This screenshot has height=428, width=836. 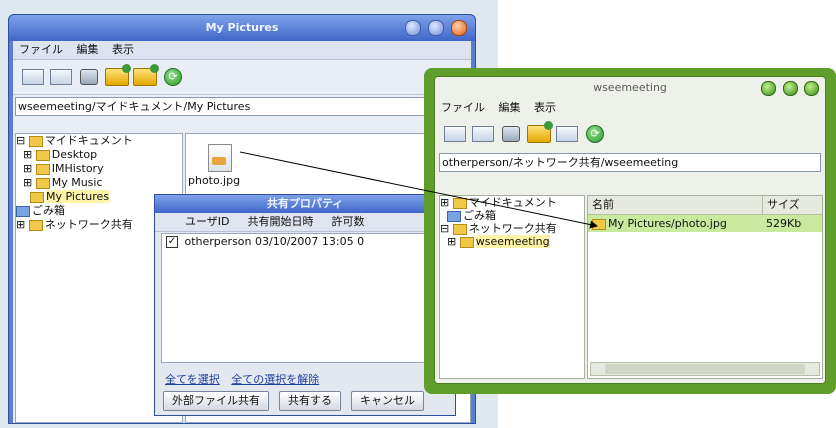 I want to click on window-title-bar: My Pictures, so click(x=242, y=28).